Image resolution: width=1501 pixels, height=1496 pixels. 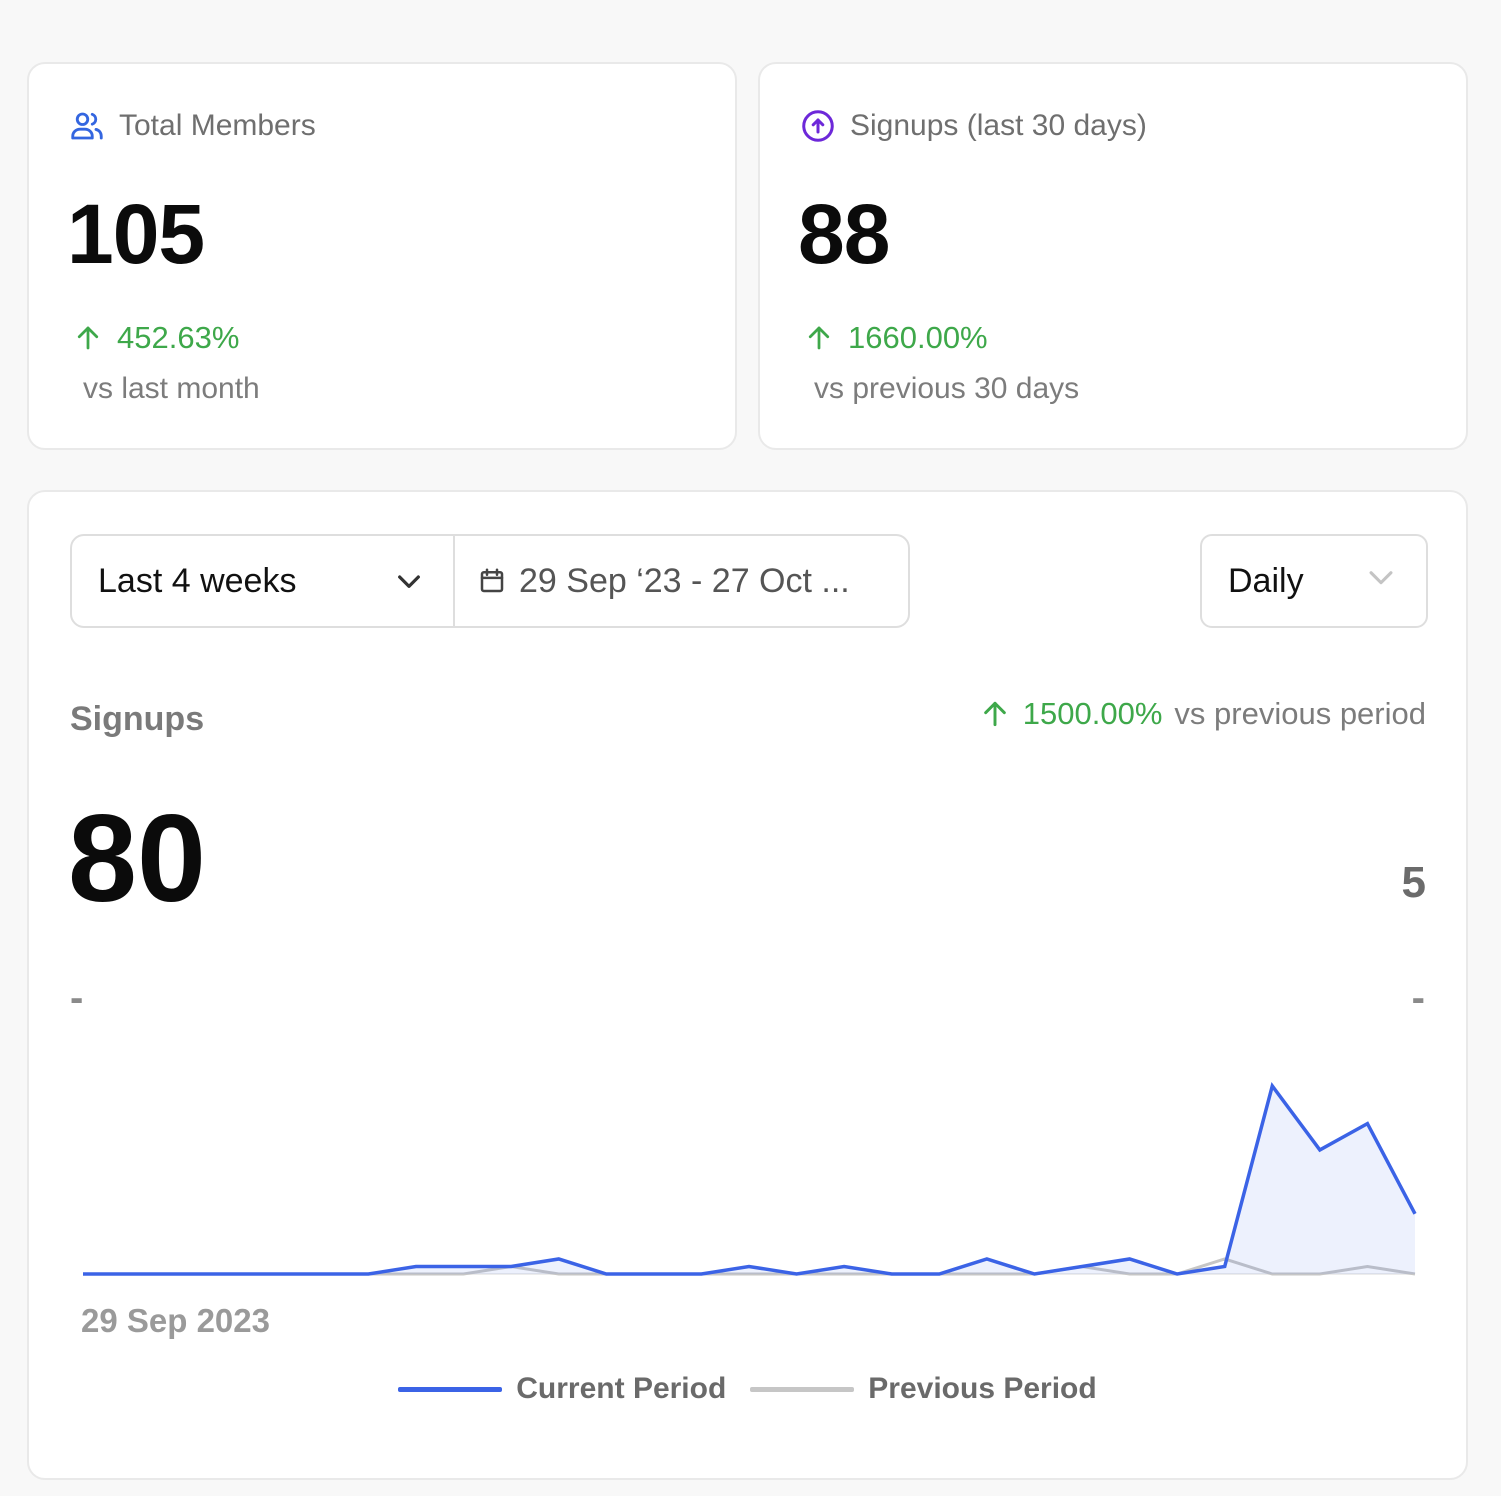 I want to click on legend-item-current: Current Period, so click(x=562, y=1389).